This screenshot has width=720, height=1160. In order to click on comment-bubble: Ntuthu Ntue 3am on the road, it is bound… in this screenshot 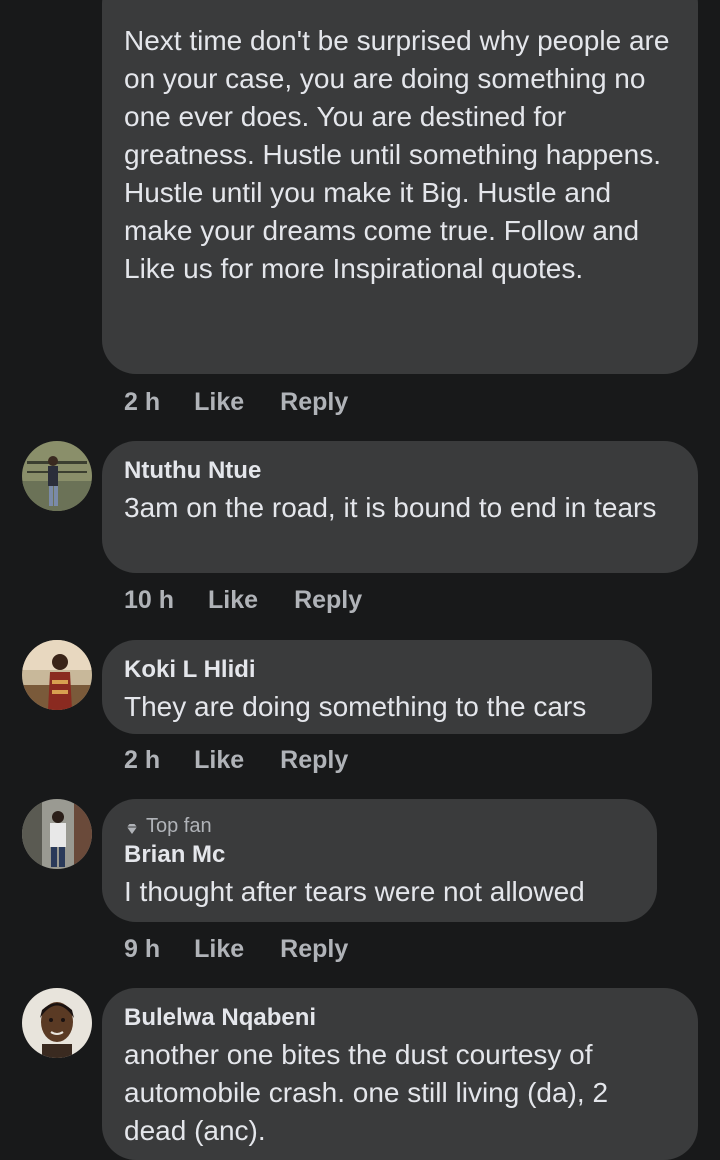, I will do `click(400, 507)`.